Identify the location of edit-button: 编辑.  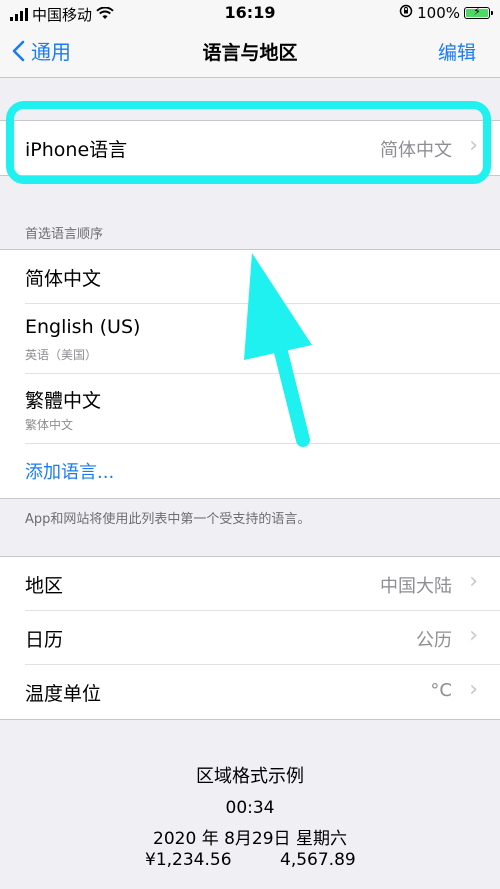
(457, 51).